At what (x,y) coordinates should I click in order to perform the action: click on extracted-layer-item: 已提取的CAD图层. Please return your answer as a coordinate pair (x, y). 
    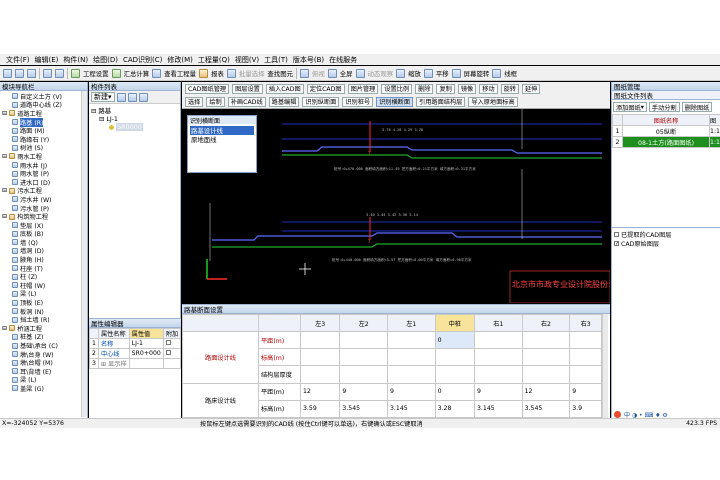
    Looking at the image, I should click on (666, 234).